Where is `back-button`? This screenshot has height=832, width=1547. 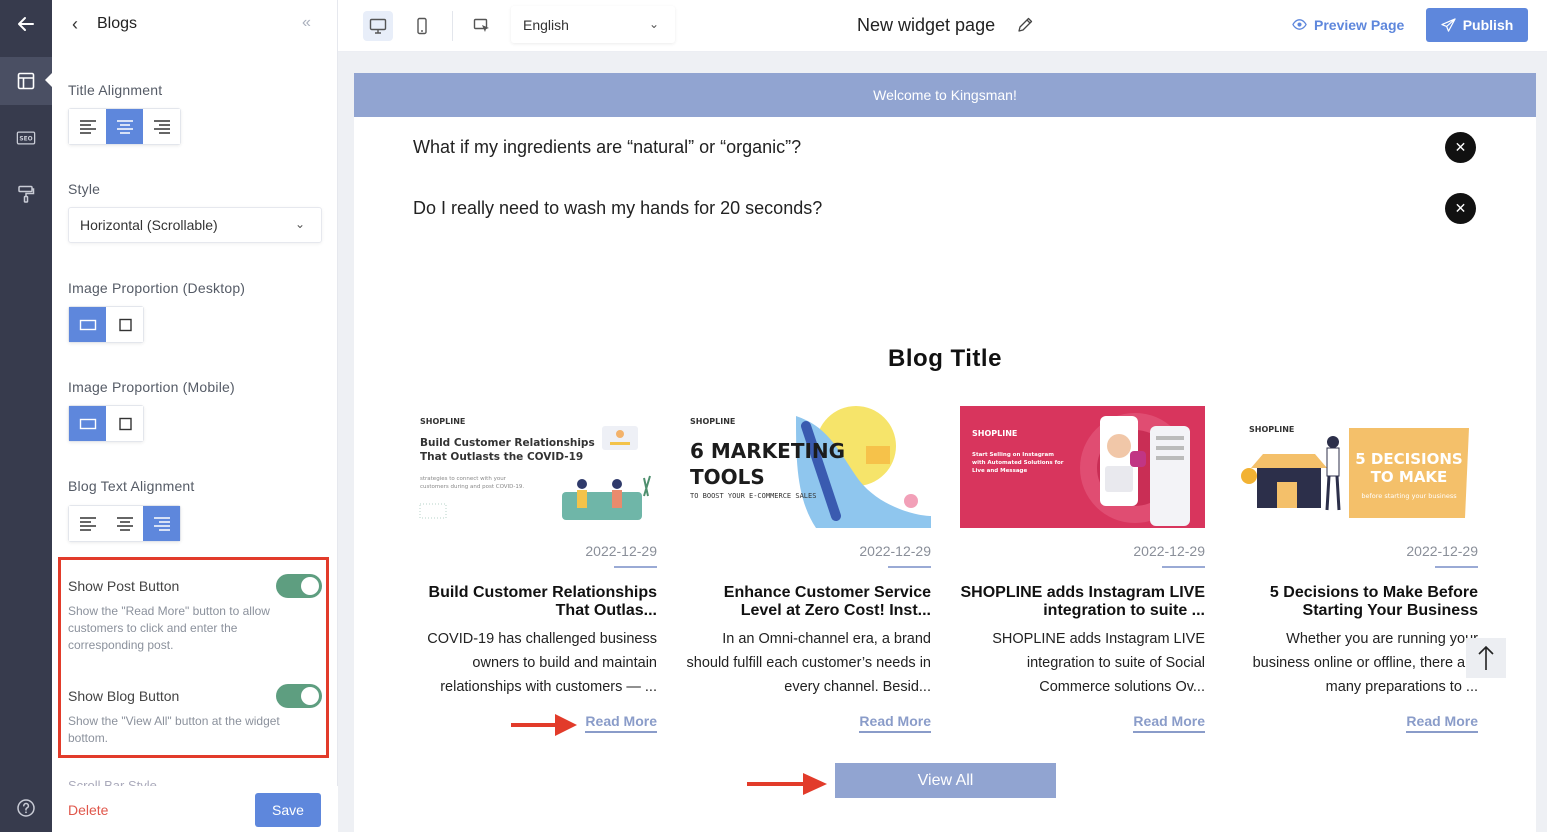
back-button is located at coordinates (26, 24).